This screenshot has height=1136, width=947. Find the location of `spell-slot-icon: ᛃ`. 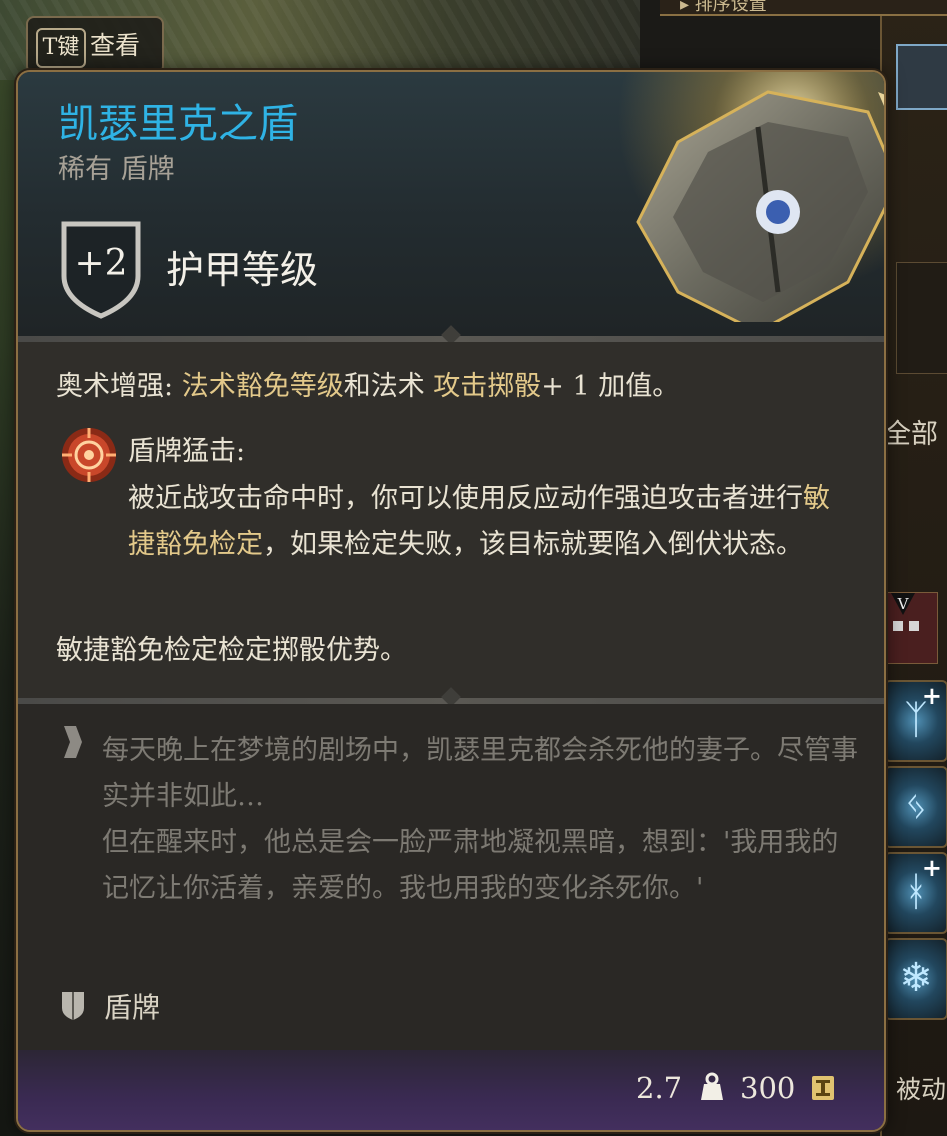

spell-slot-icon: ᛃ is located at coordinates (915, 807).